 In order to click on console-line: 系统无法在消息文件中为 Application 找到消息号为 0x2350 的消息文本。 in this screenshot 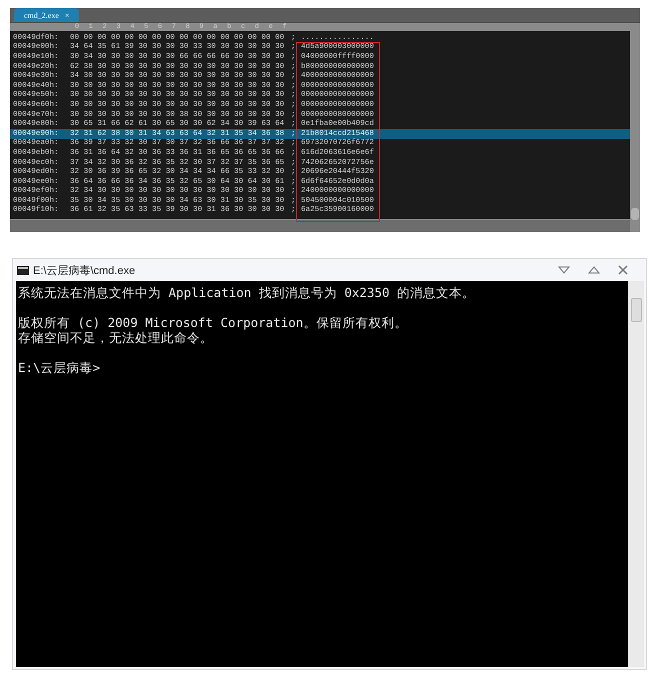, I will do `click(247, 292)`.